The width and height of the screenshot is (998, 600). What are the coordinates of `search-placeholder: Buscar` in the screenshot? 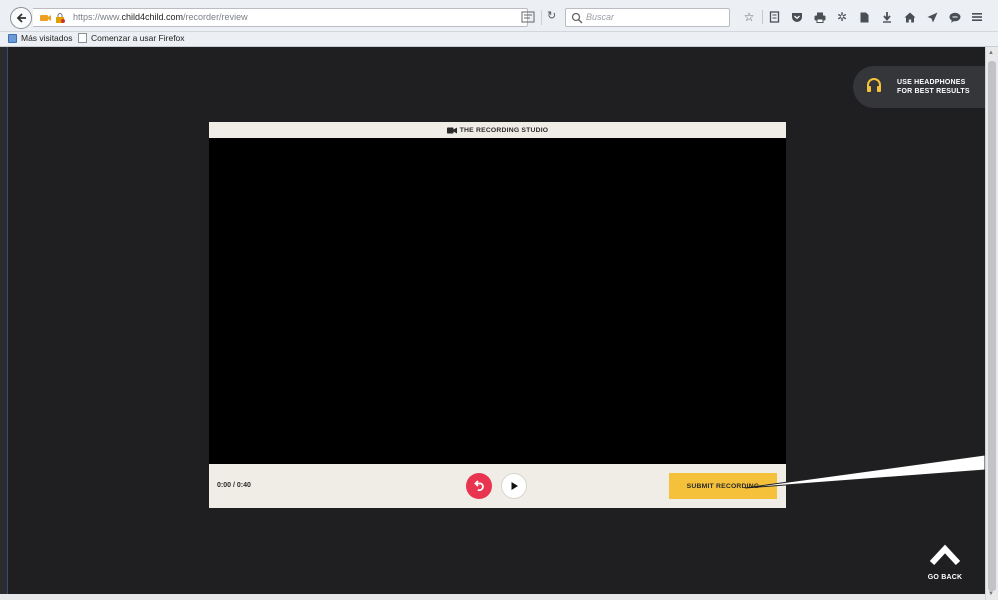 It's located at (600, 17).